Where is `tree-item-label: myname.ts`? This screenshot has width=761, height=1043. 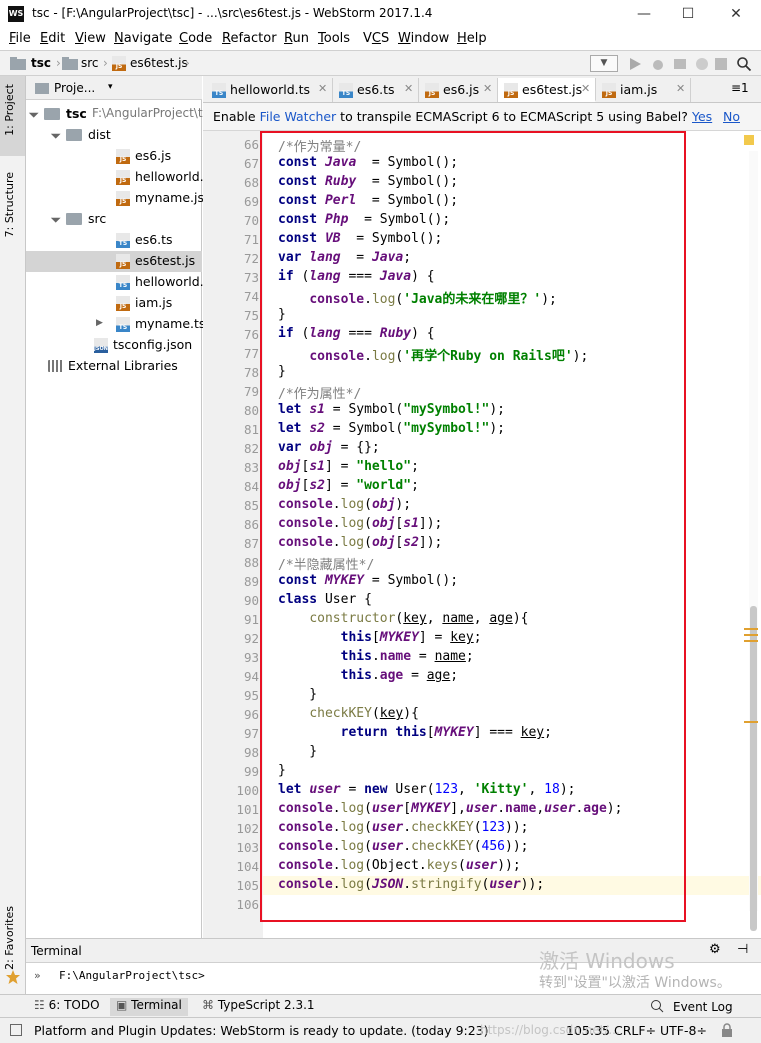
tree-item-label: myname.ts is located at coordinates (170, 323).